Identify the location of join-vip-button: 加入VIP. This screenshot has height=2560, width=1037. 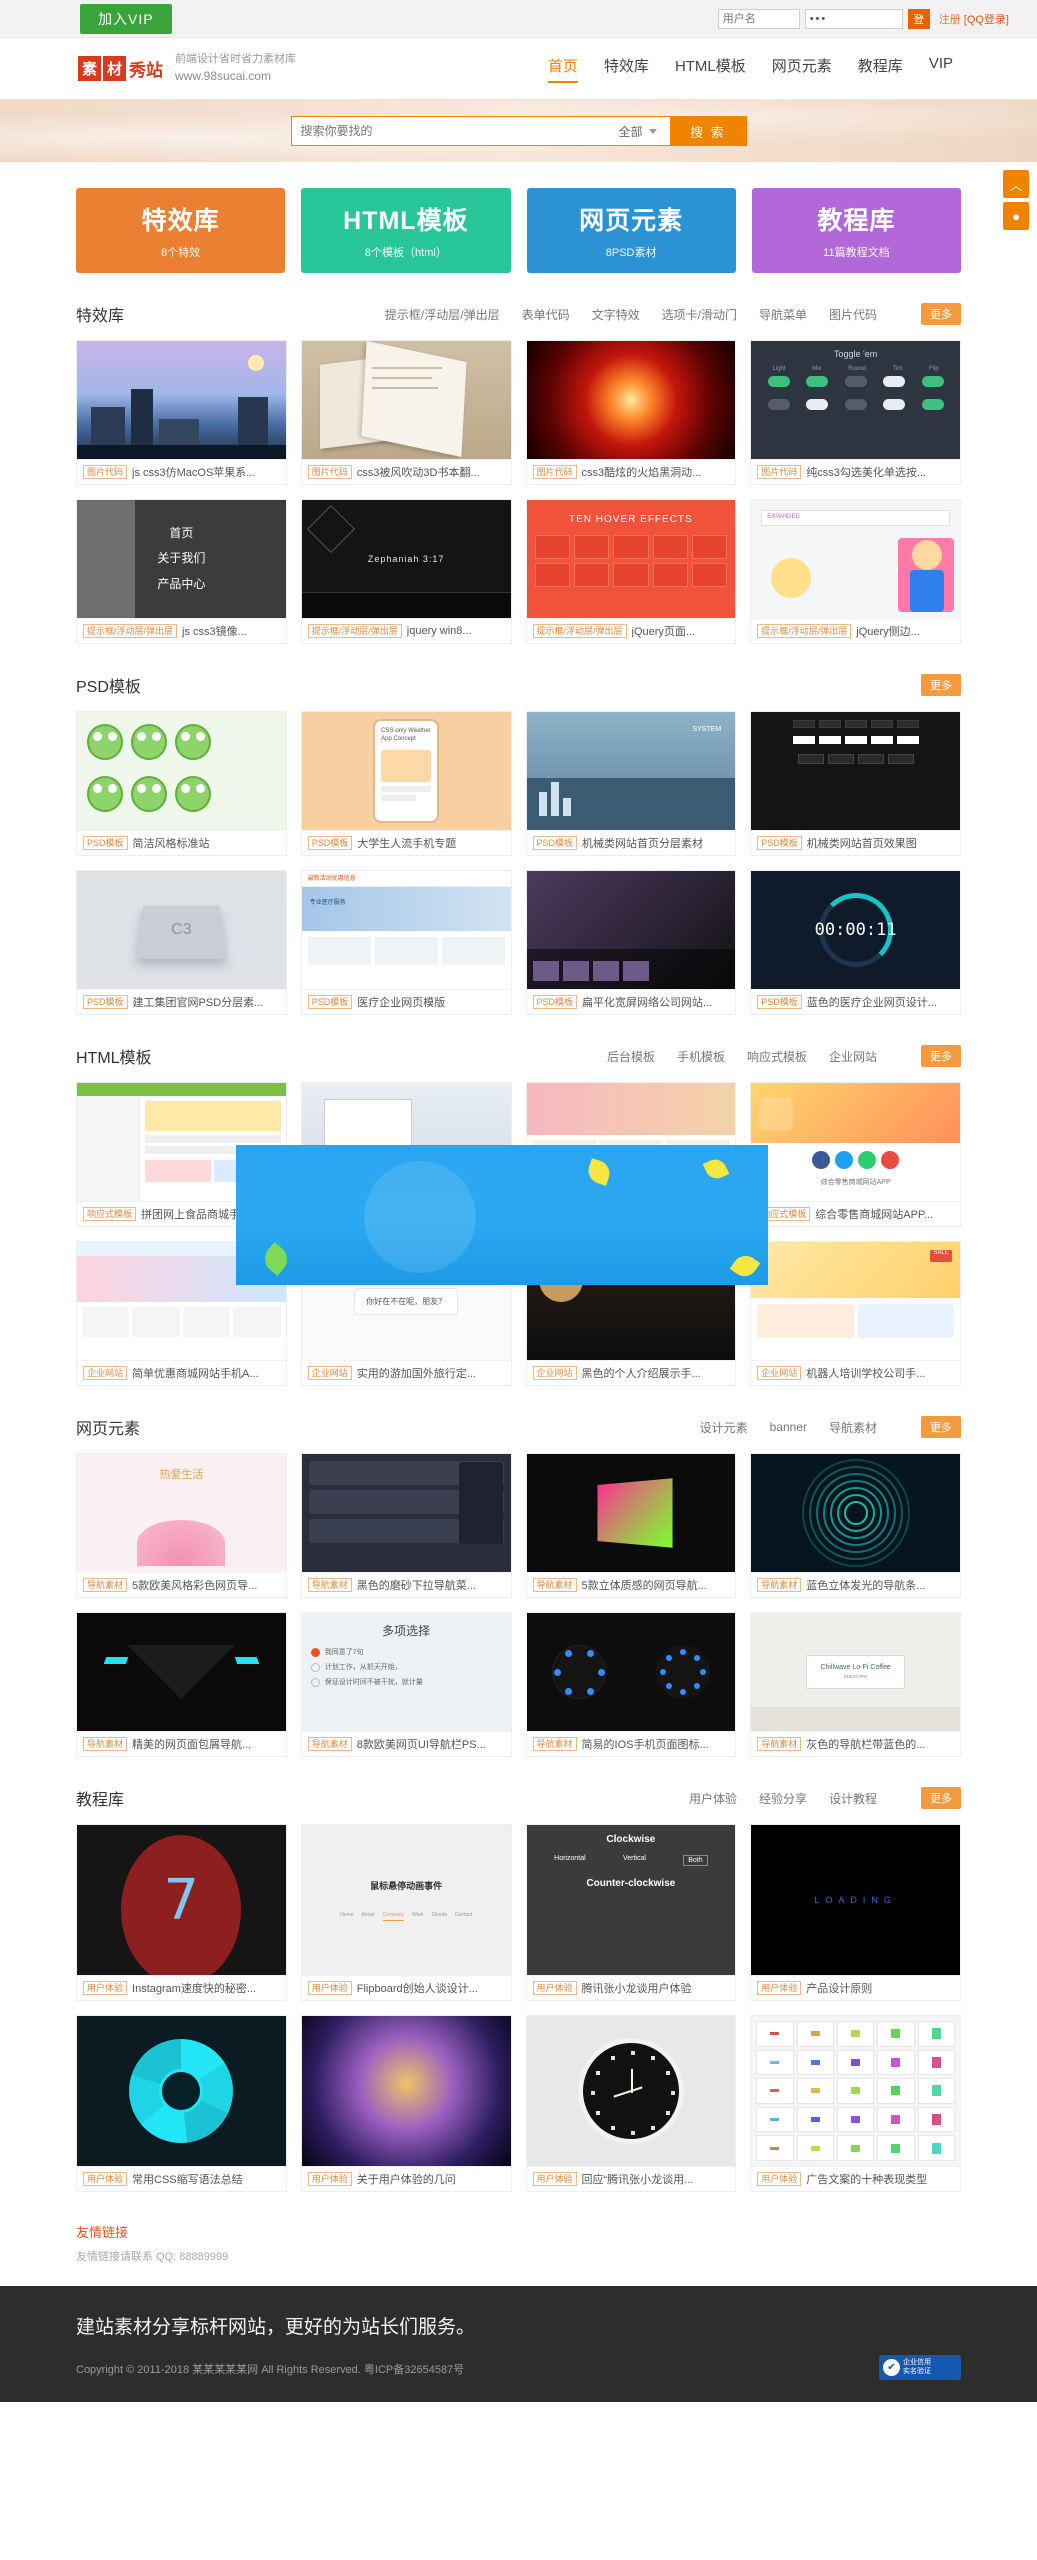
(126, 18).